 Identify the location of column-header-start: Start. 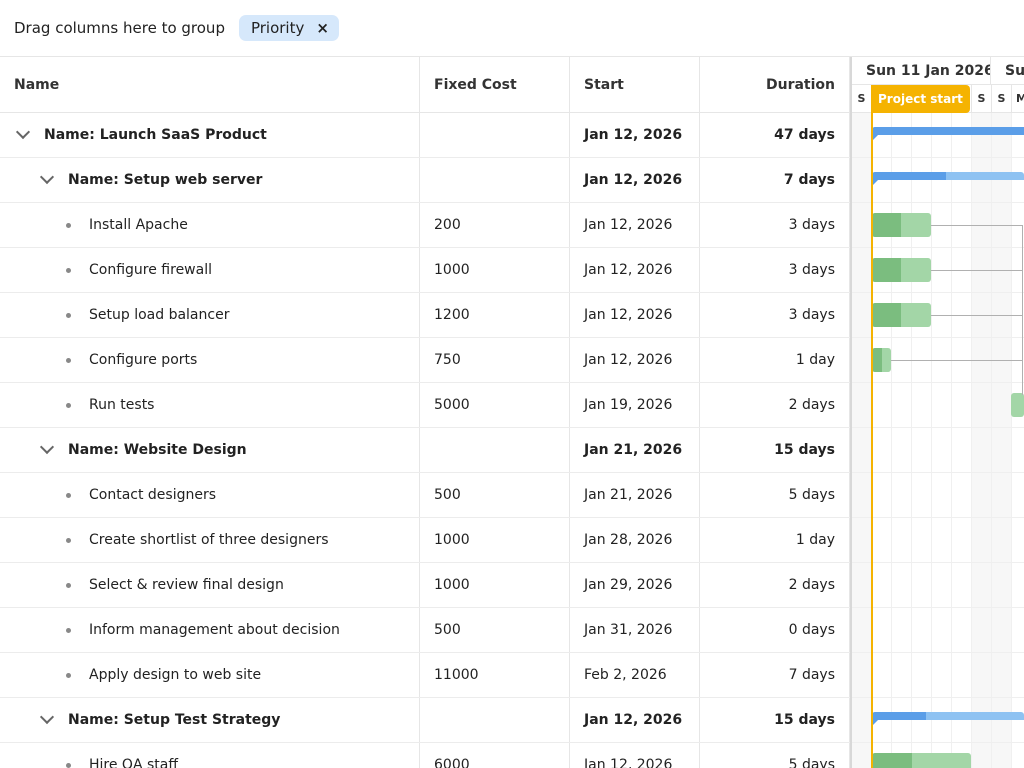
(635, 84).